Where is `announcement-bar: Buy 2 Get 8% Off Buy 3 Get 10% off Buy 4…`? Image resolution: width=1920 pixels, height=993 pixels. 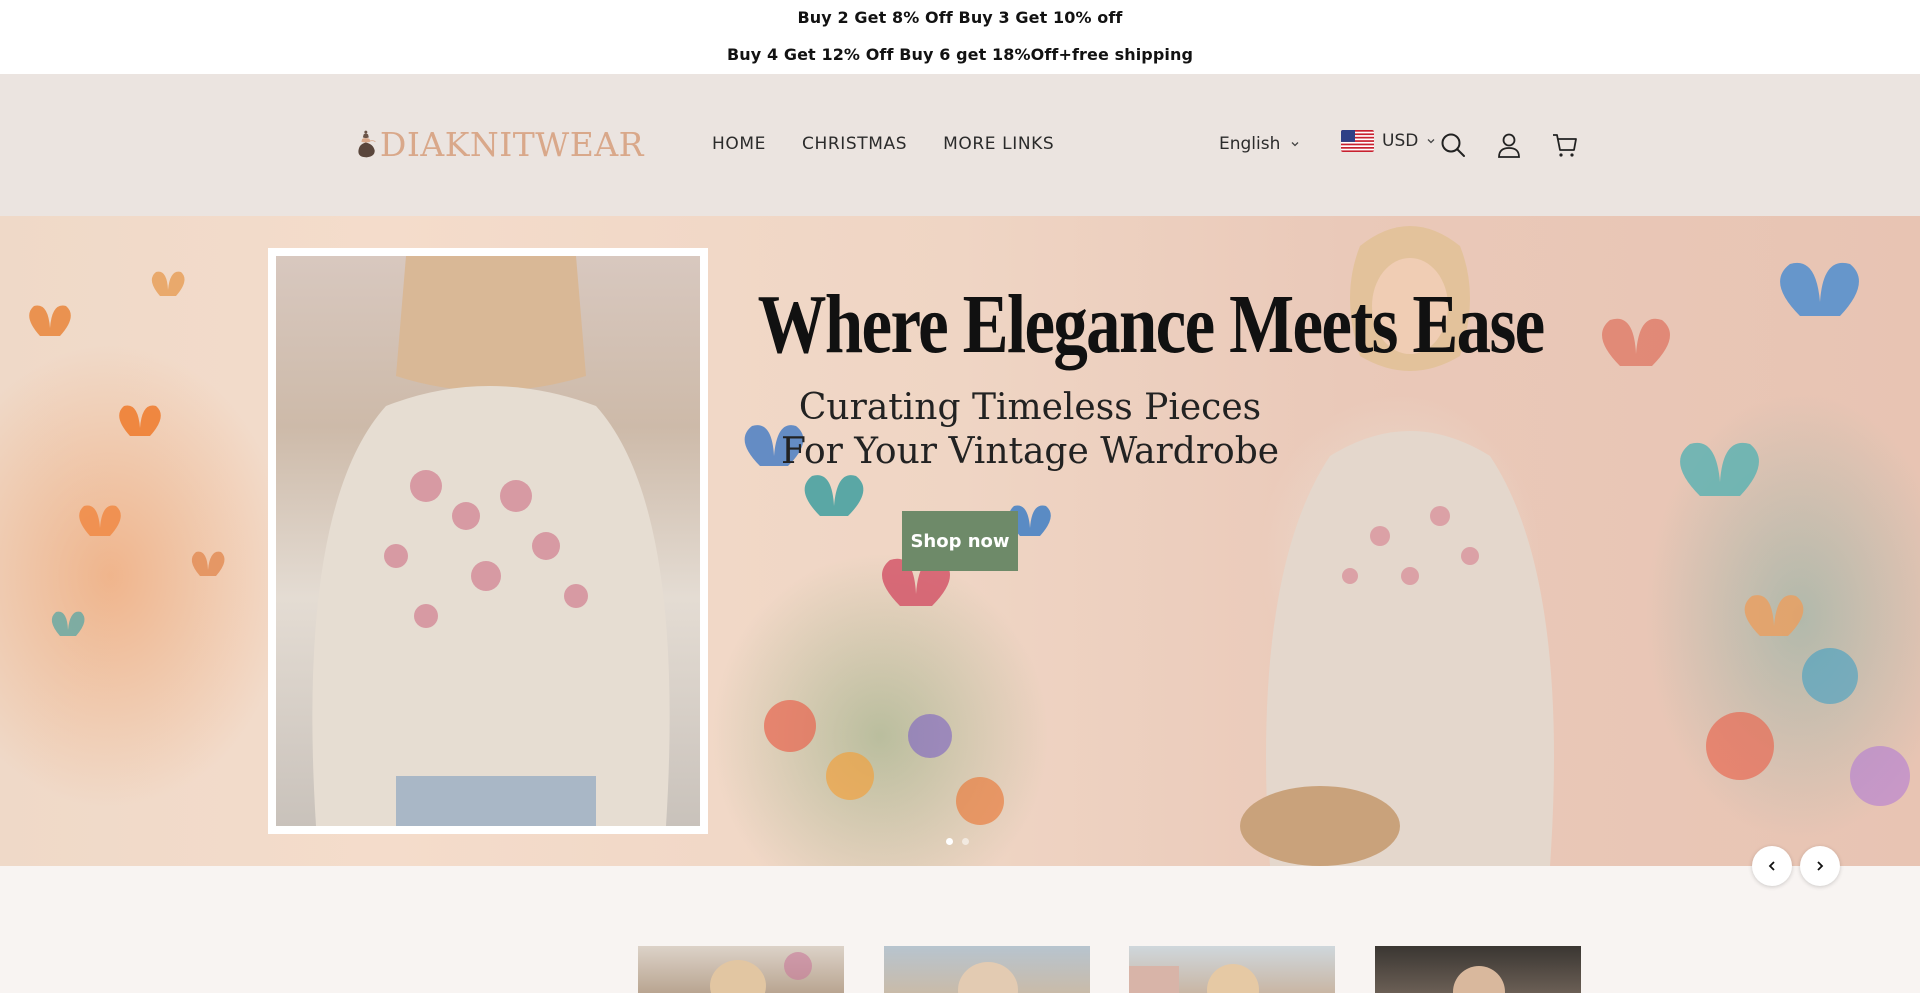 announcement-bar: Buy 2 Get 8% Off Buy 3 Get 10% off Buy 4… is located at coordinates (960, 37).